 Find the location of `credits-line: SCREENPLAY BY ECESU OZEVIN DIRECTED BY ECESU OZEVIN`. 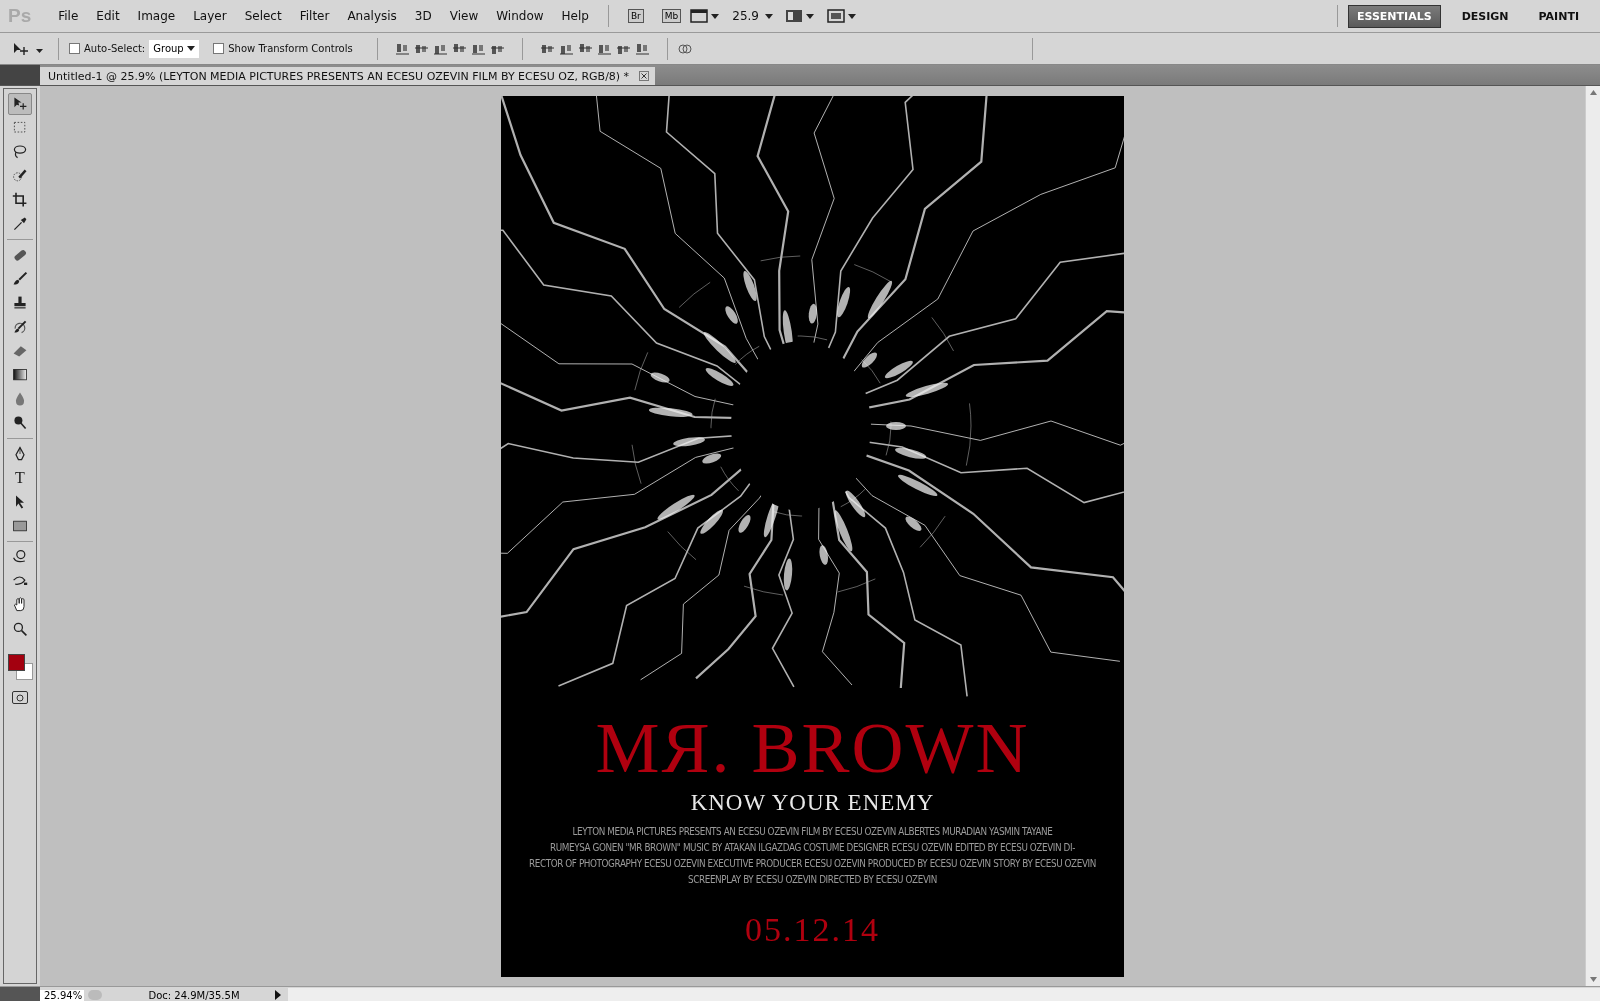

credits-line: SCREENPLAY BY ECESU OZEVIN DIRECTED BY ECESU OZEVIN is located at coordinates (812, 879).